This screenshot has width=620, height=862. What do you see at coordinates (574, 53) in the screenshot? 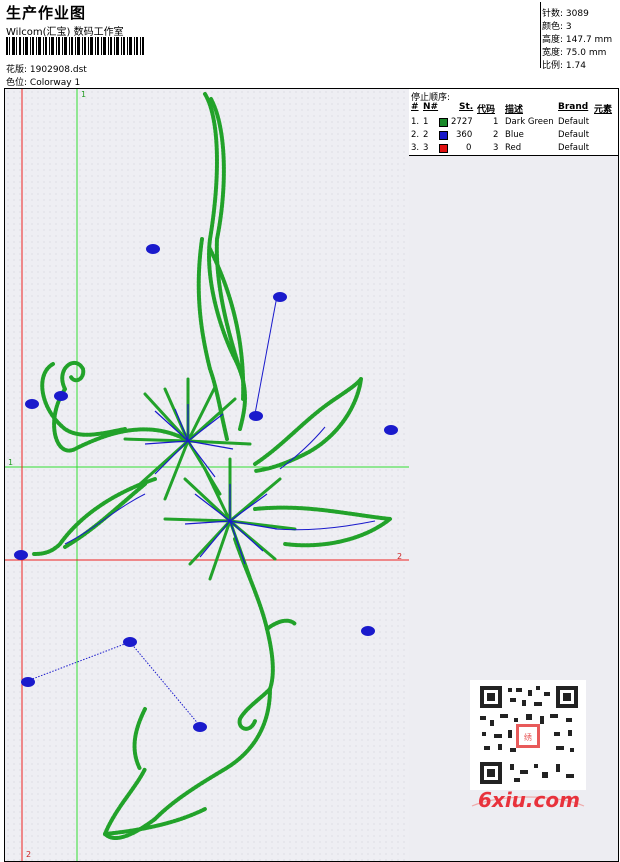
I see `stat-width: 宽度: 75.0 mm` at bounding box center [574, 53].